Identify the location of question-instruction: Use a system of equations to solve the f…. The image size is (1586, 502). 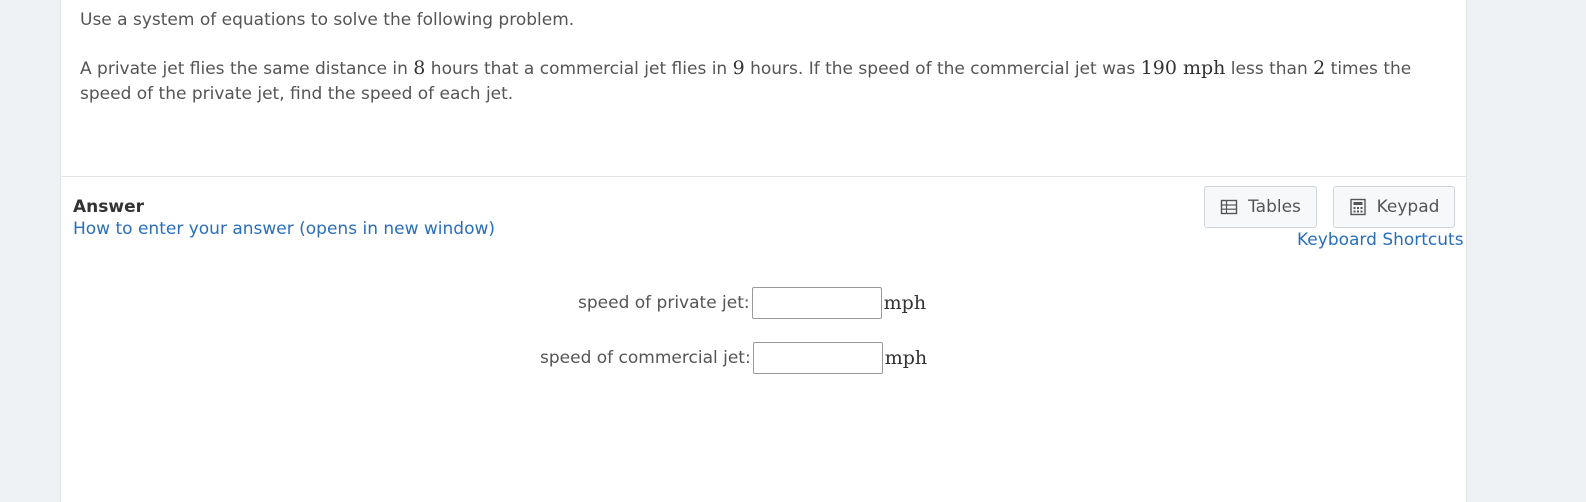
(327, 20).